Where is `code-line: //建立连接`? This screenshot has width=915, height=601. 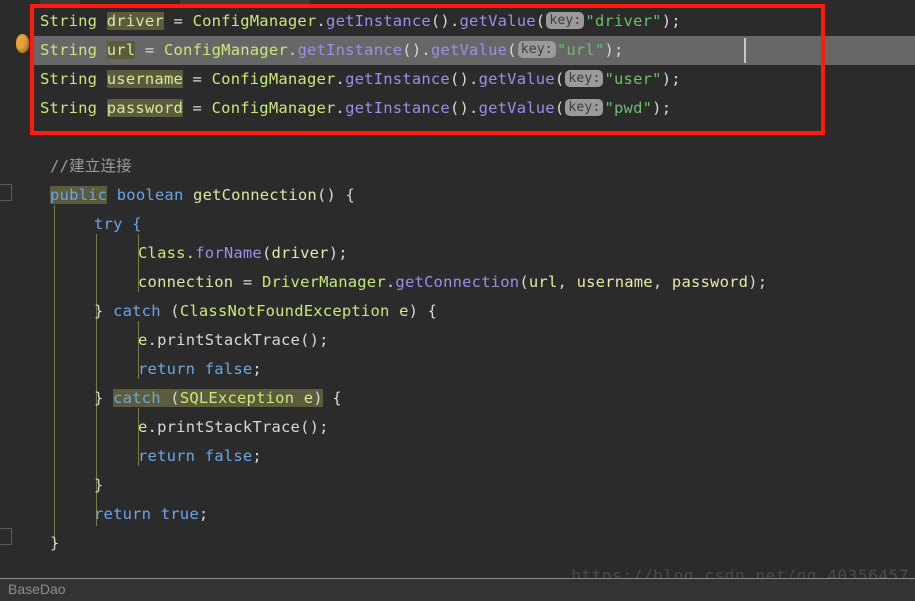
code-line: //建立连接 is located at coordinates (457, 166).